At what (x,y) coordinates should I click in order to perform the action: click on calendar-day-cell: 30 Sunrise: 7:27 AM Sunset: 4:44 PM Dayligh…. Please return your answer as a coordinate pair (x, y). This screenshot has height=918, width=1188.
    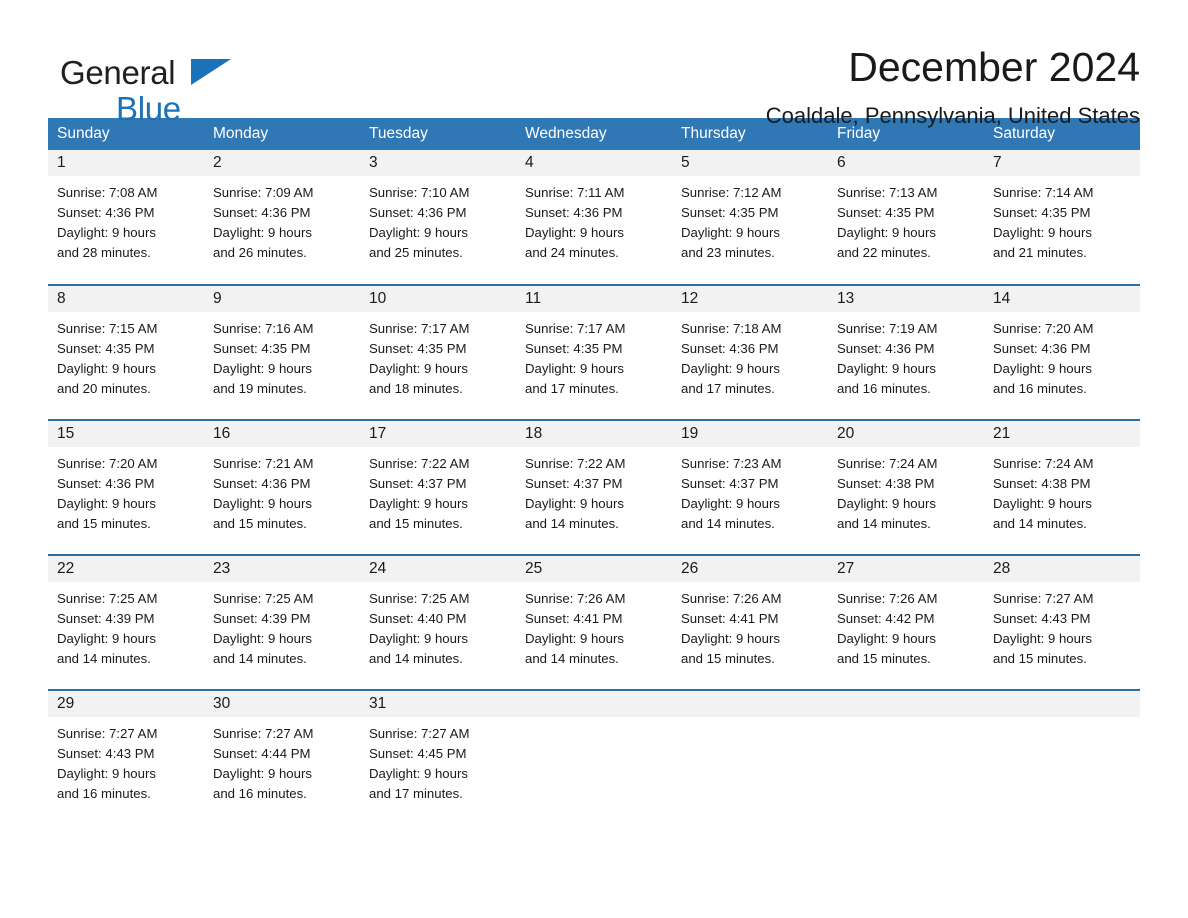
    Looking at the image, I should click on (282, 757).